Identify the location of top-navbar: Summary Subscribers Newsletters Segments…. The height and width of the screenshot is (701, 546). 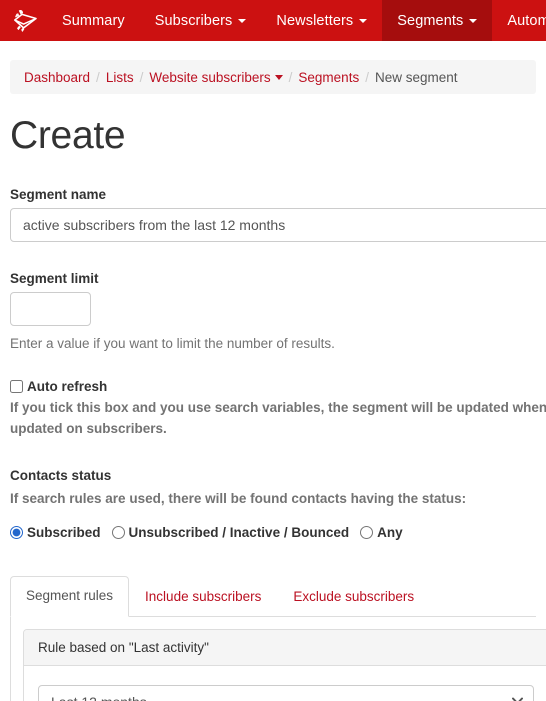
(273, 20).